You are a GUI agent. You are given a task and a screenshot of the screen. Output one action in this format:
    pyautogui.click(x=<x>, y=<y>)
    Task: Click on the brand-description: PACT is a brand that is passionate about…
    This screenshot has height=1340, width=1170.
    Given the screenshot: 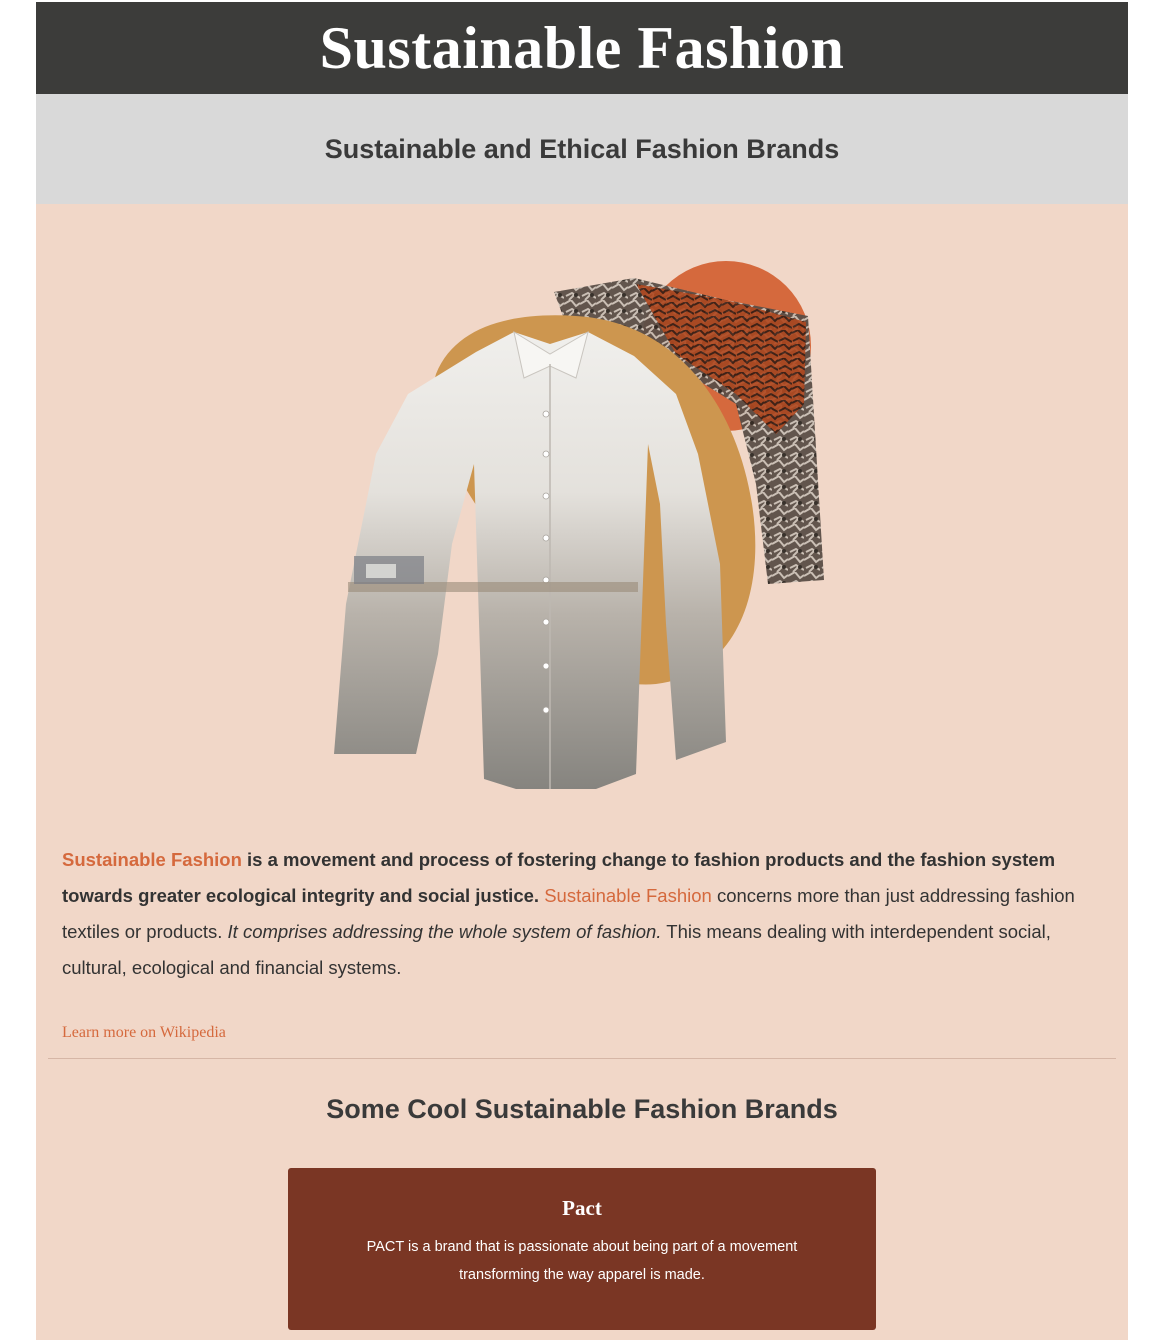 What is the action you would take?
    pyautogui.click(x=582, y=1261)
    